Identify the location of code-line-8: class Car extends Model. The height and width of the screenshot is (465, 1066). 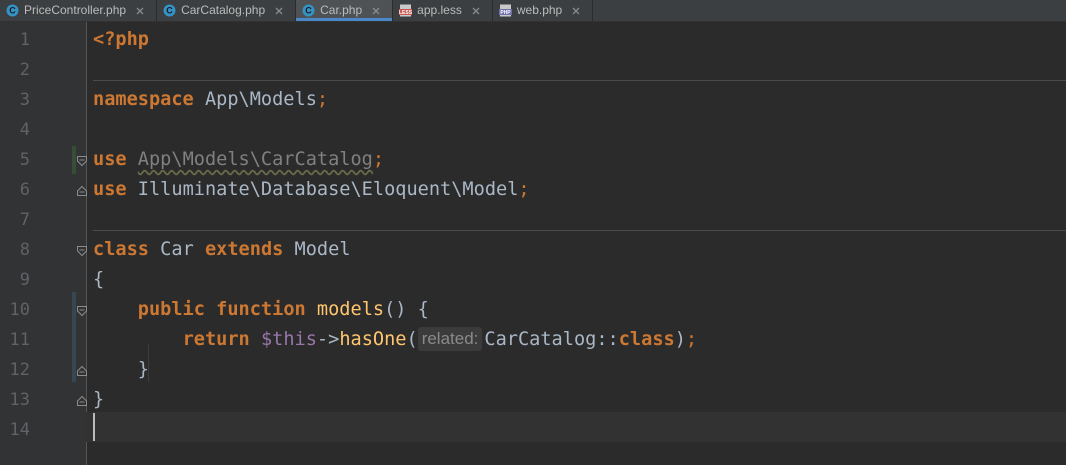
(222, 250).